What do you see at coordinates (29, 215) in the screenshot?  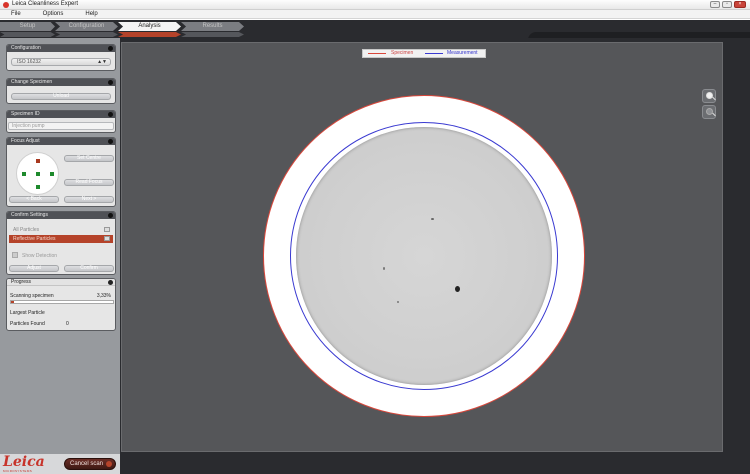 I see `confirm-settings-title: Confirm Settings` at bounding box center [29, 215].